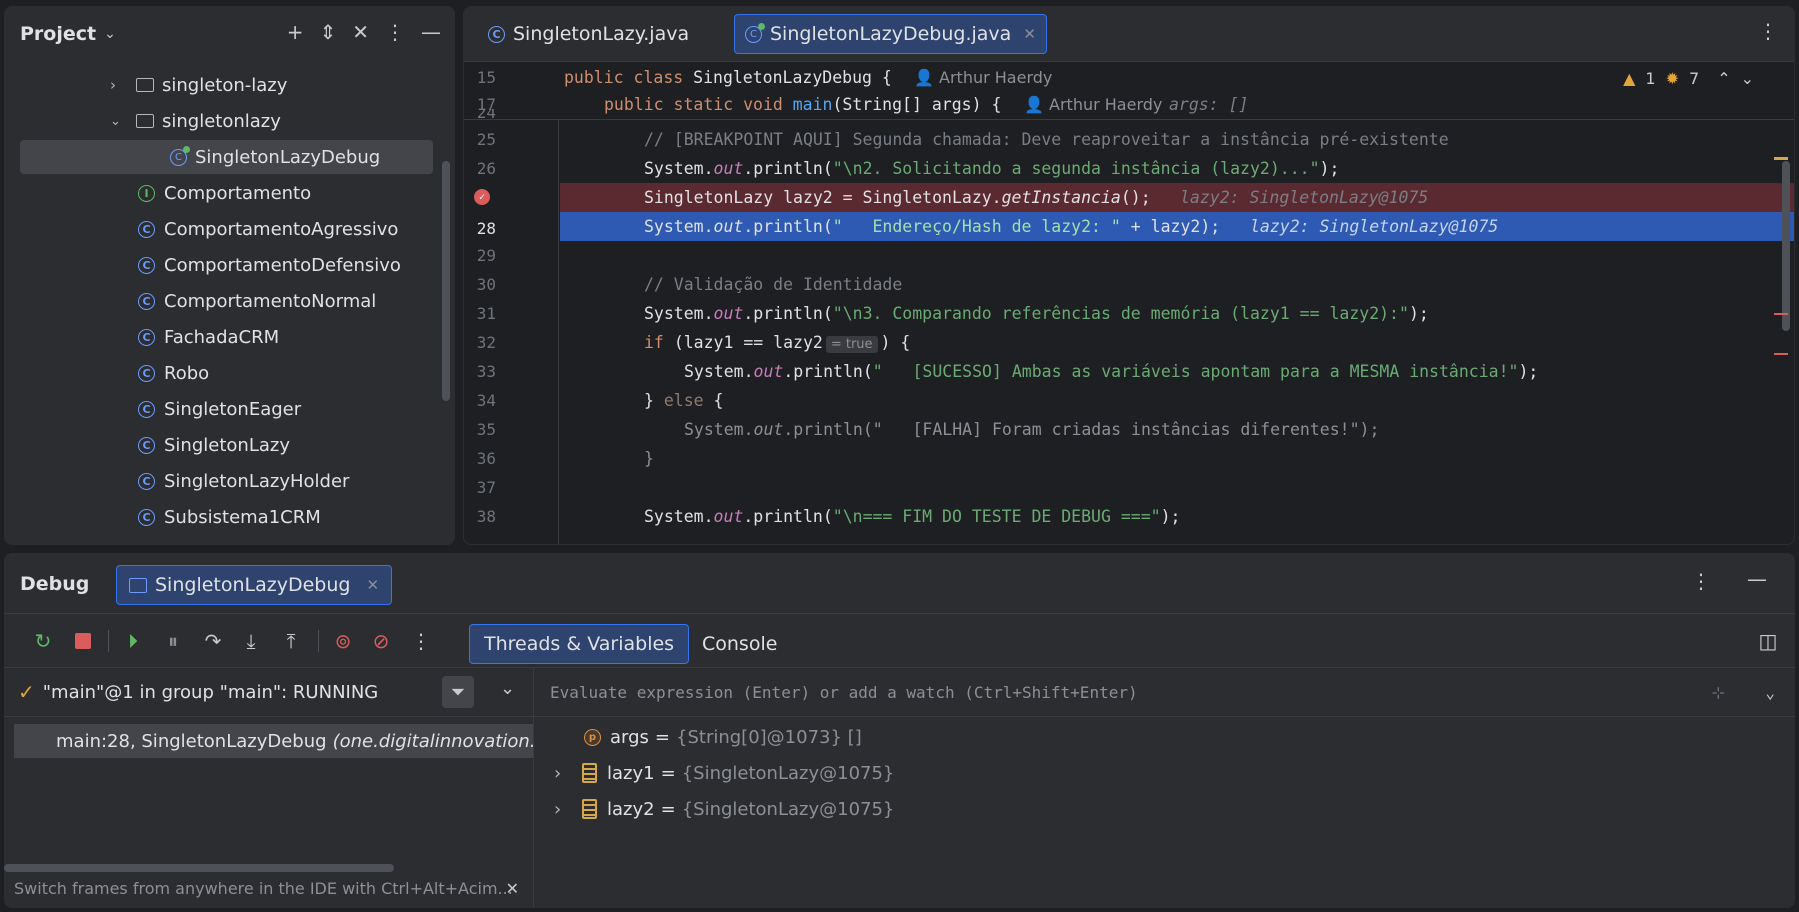  Describe the element at coordinates (343, 641) in the screenshot. I see `view-breakpoints-icon: ⊚` at that location.